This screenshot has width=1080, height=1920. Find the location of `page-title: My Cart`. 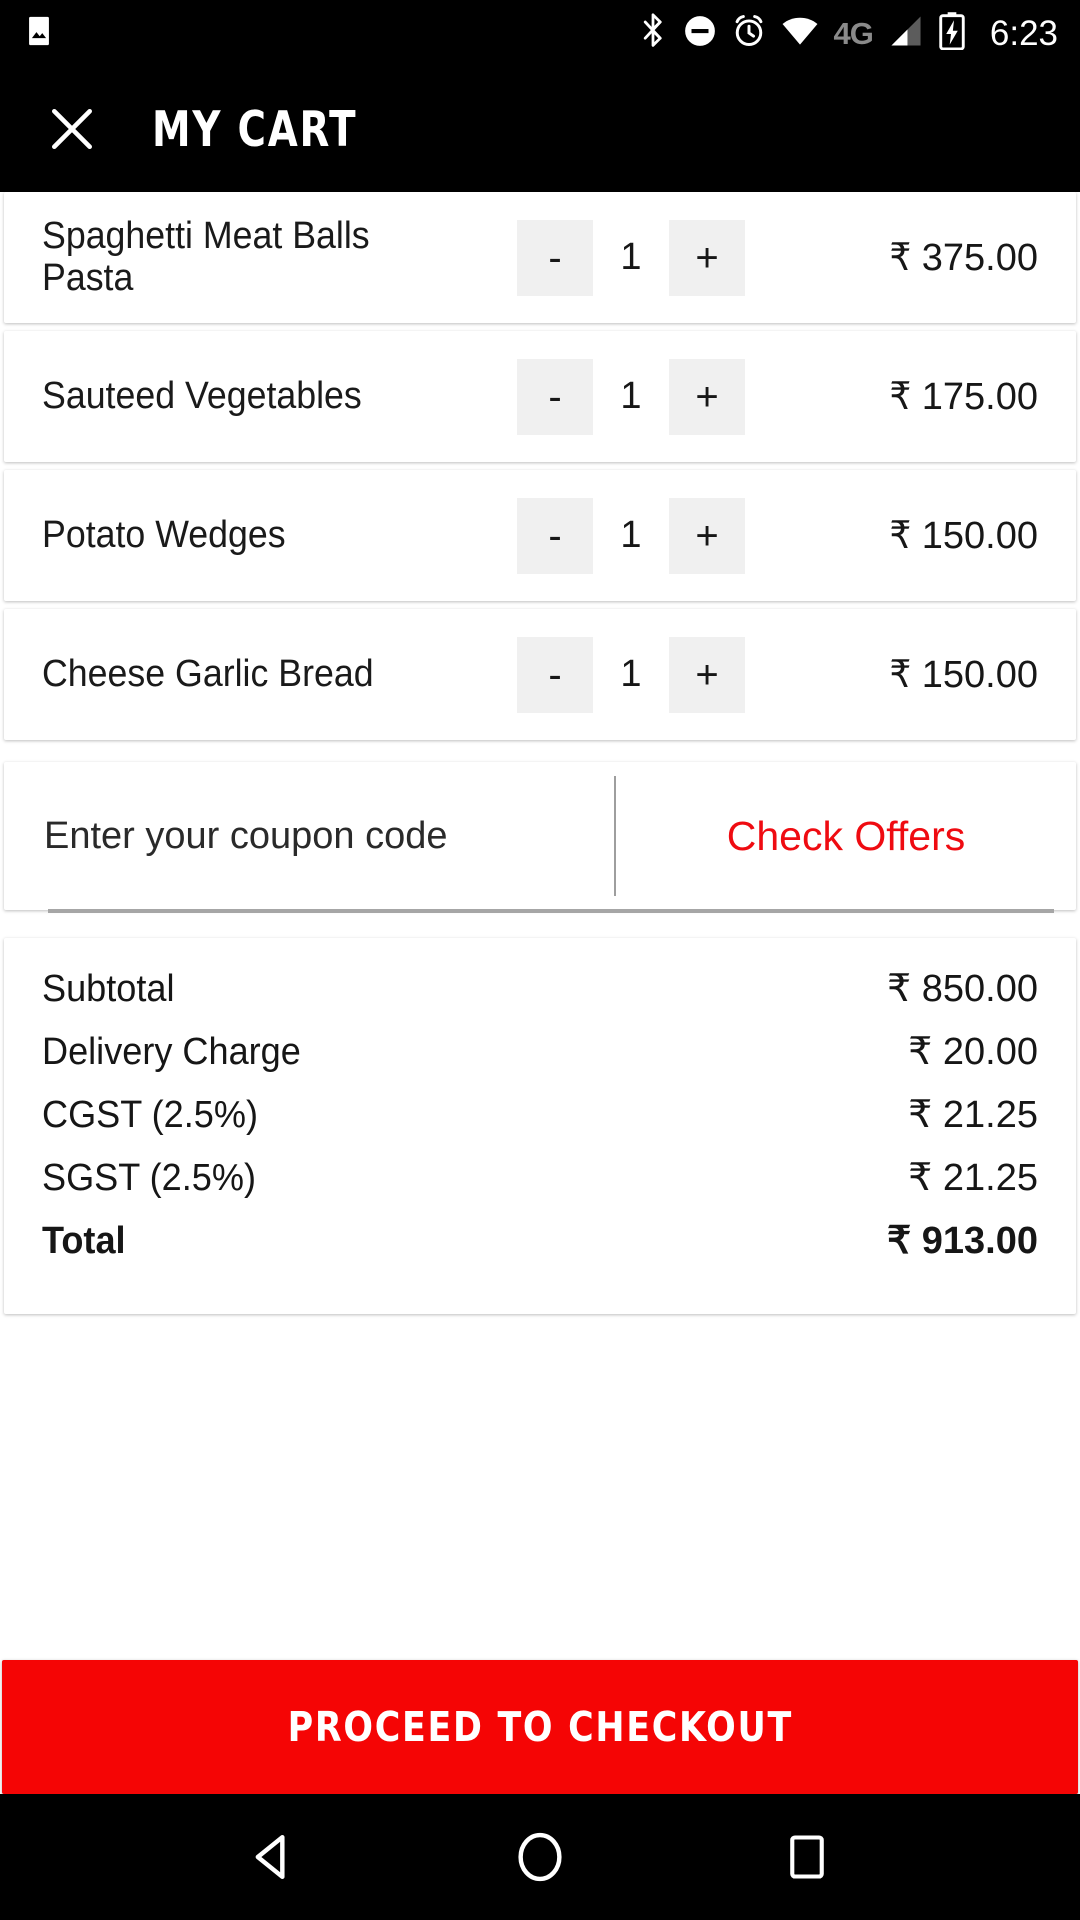

page-title: My Cart is located at coordinates (255, 129).